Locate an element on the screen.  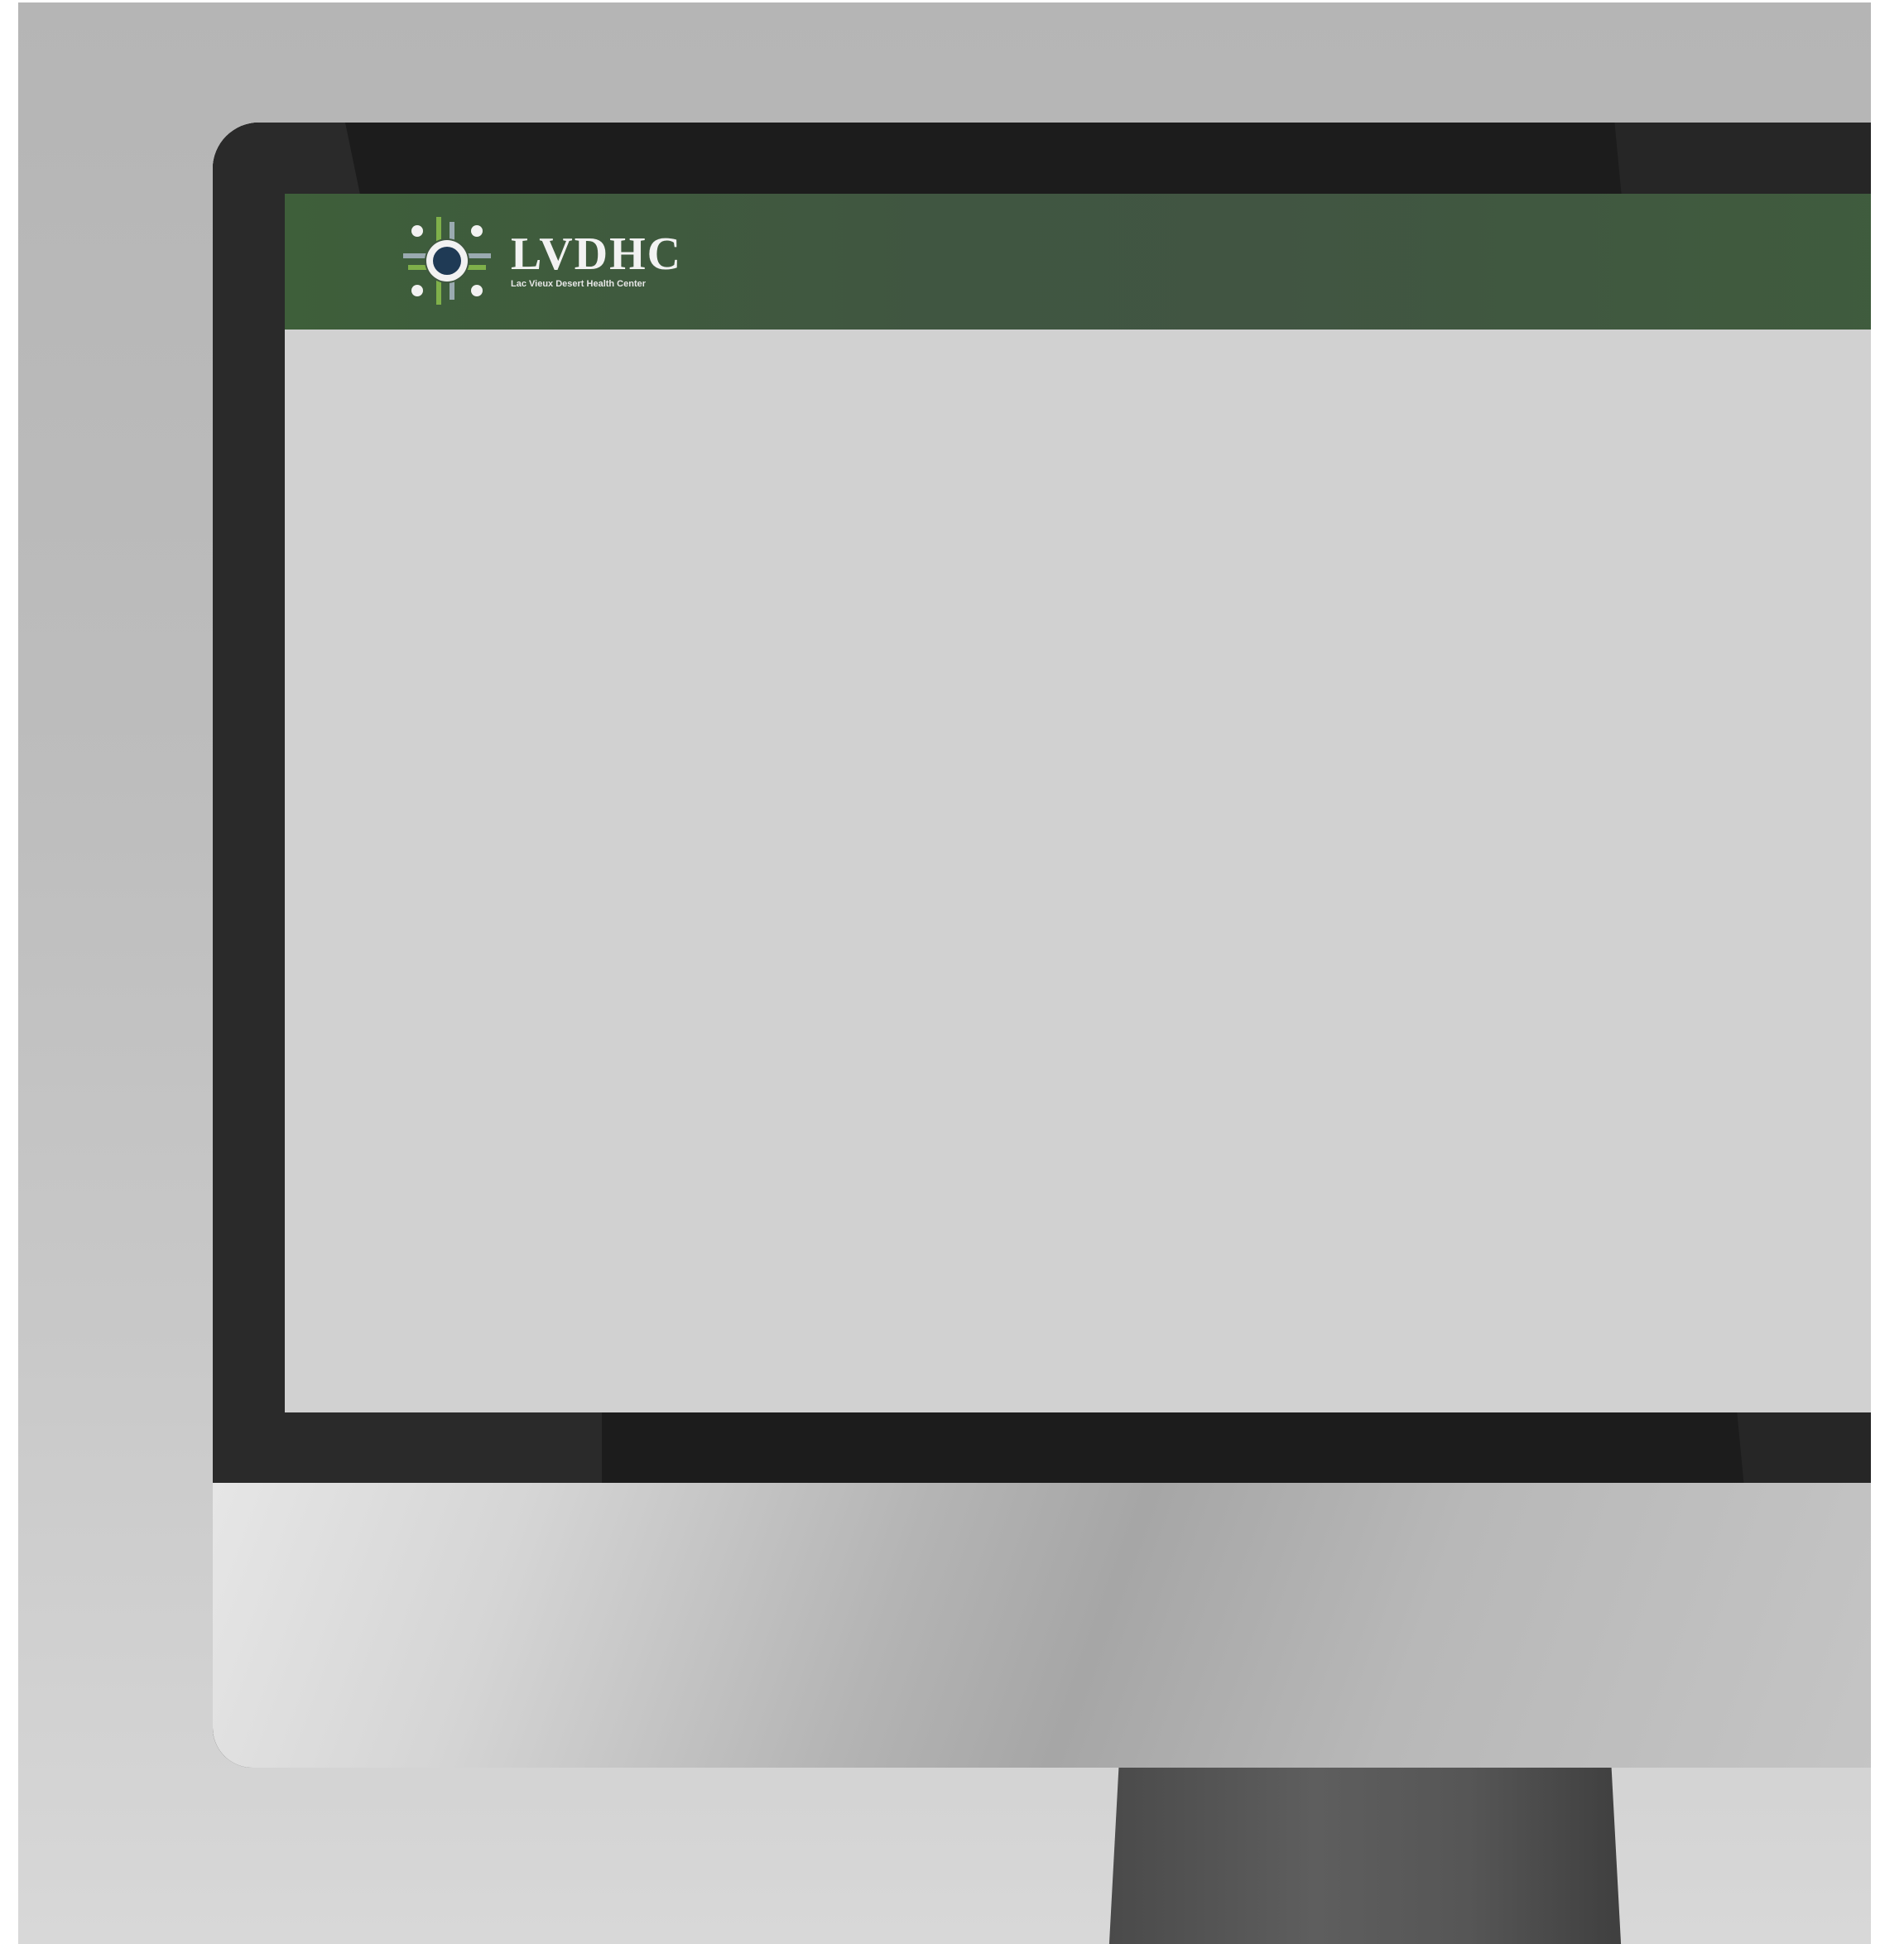
brand-title: LVDHC is located at coordinates (597, 255).